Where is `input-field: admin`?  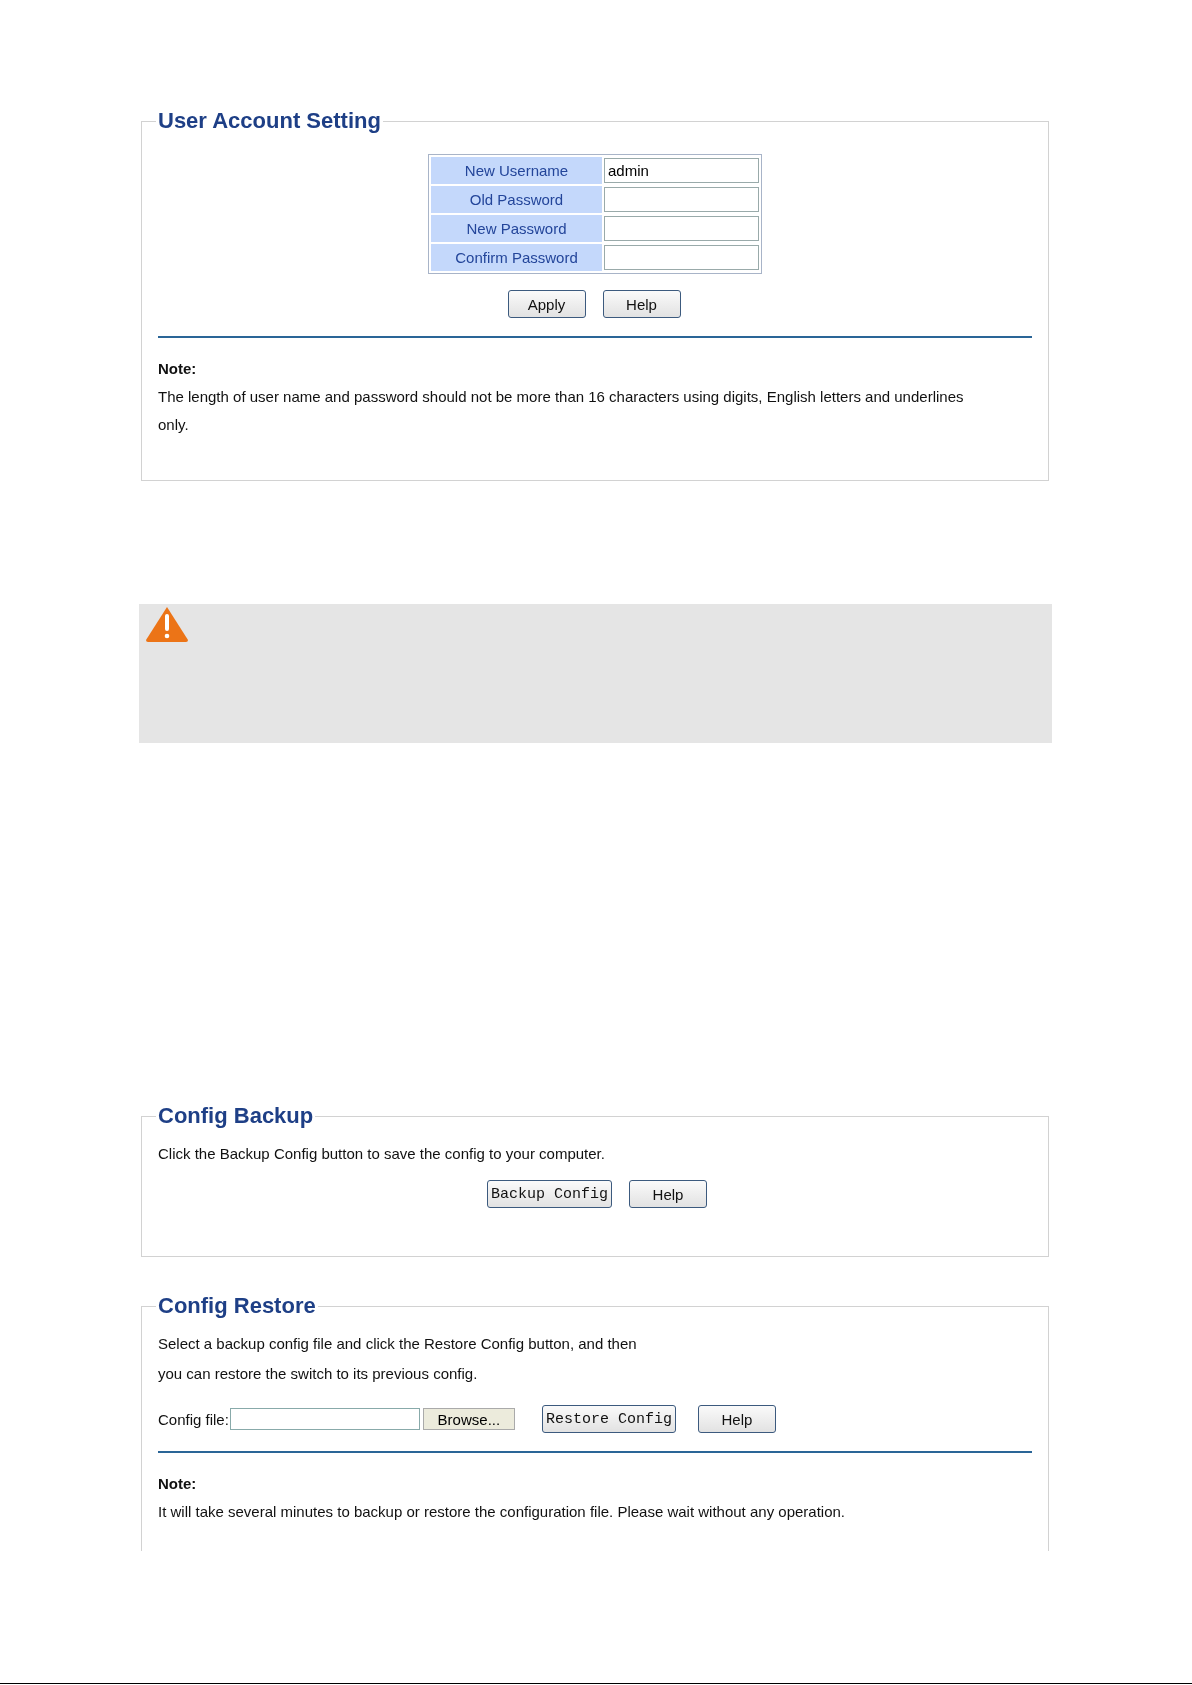 input-field: admin is located at coordinates (681, 170).